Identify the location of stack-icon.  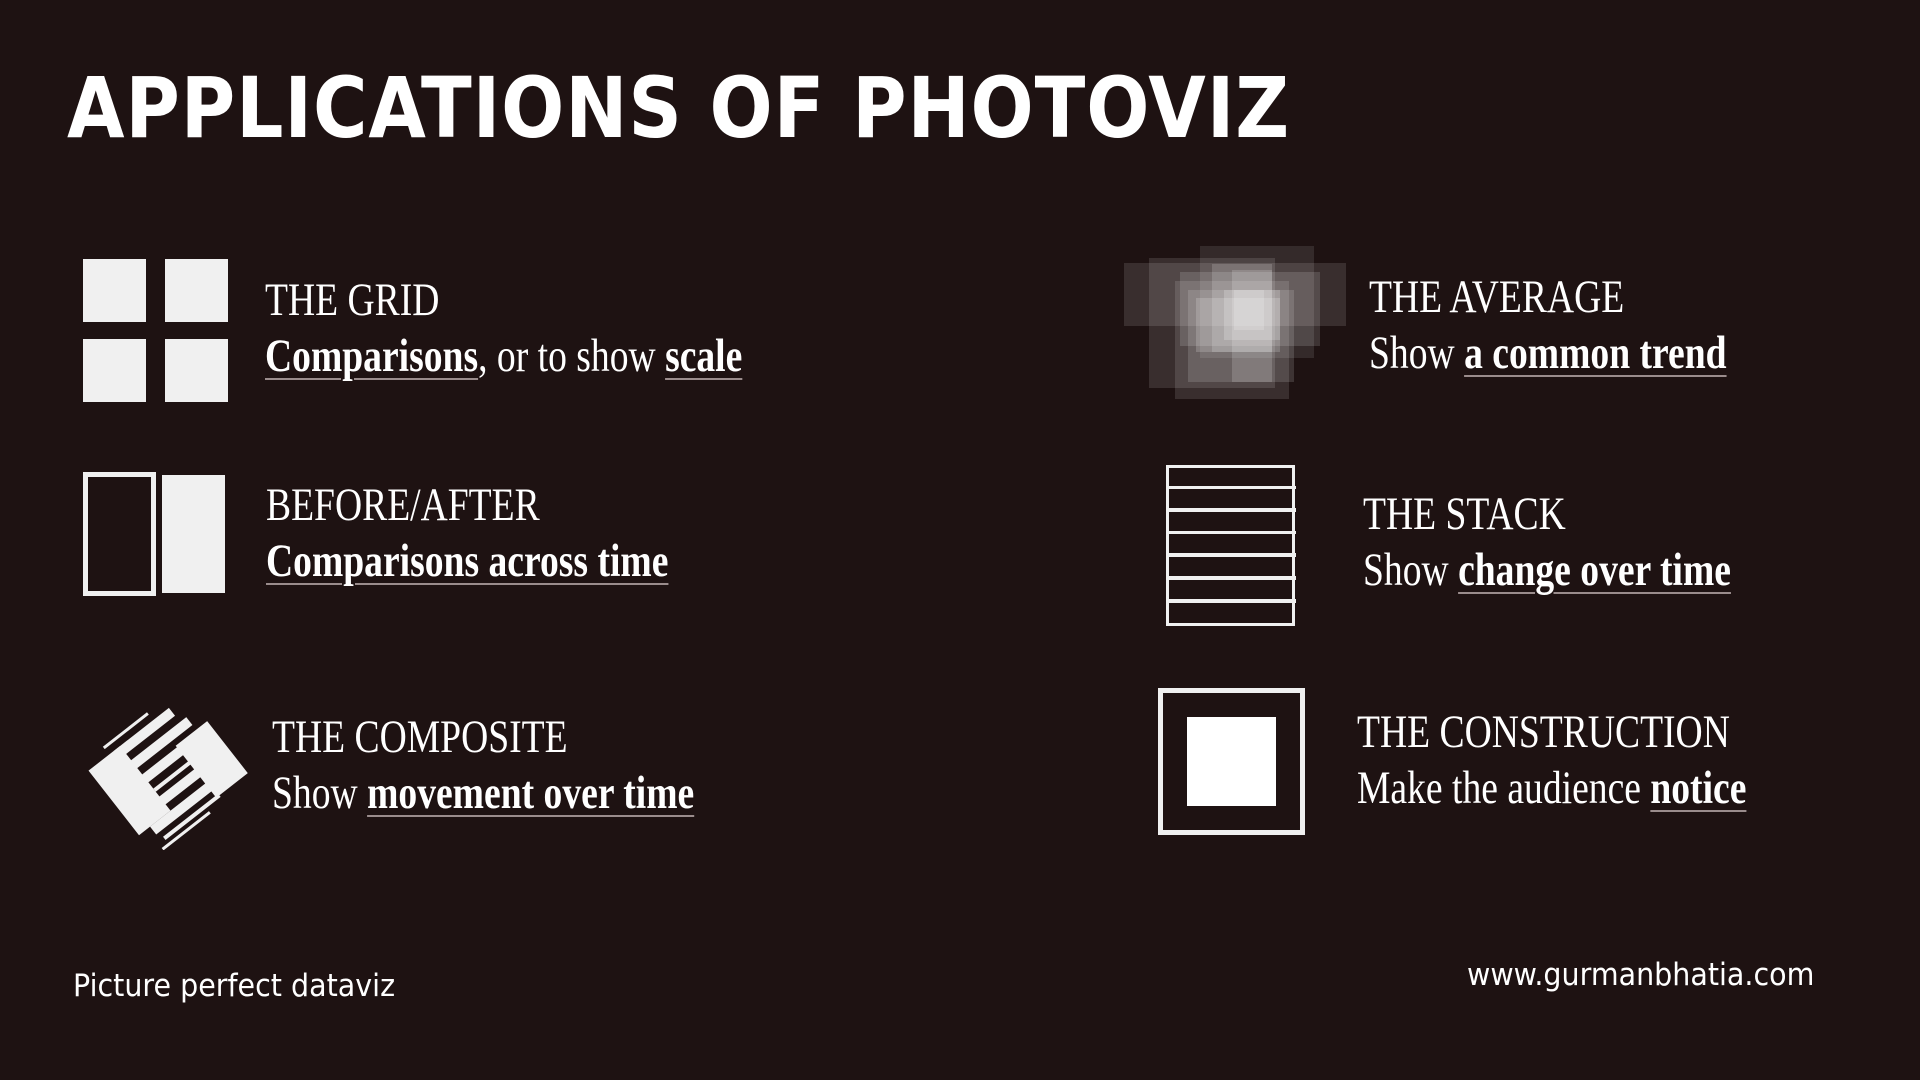
(1231, 545).